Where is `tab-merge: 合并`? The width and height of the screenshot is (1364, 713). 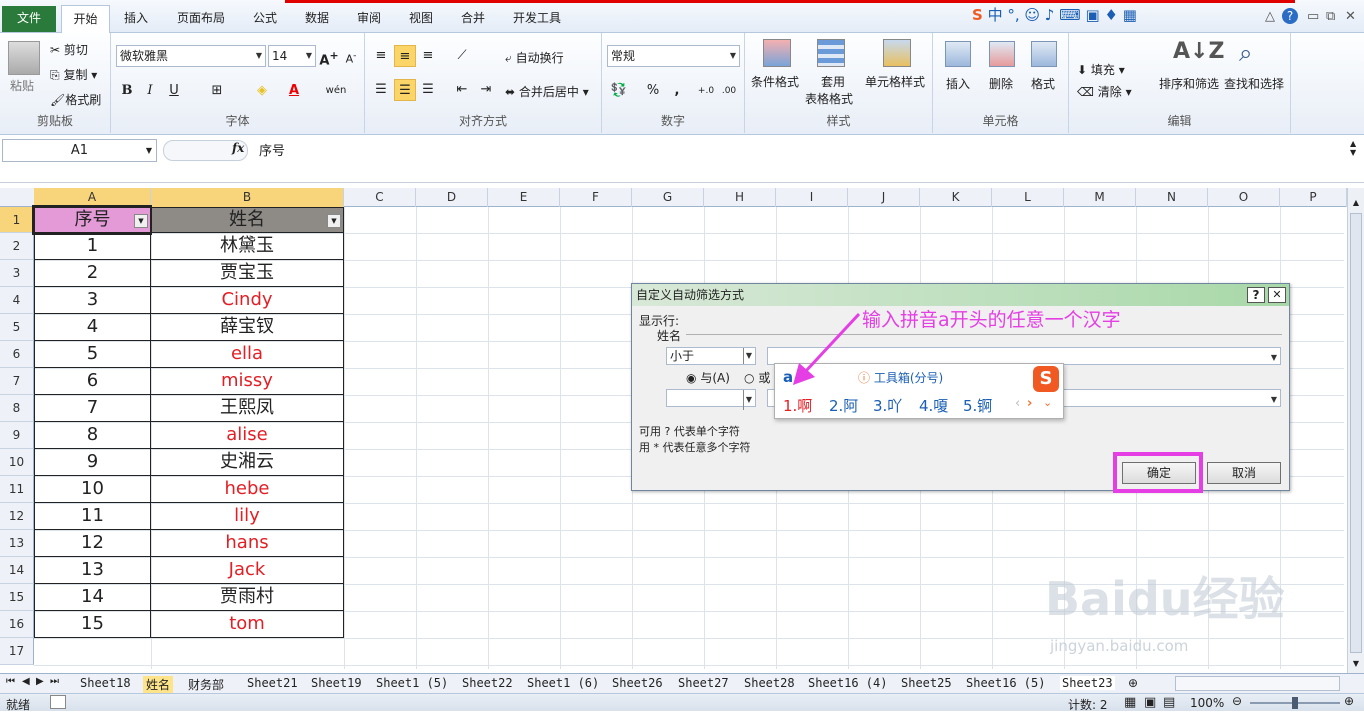
tab-merge: 合并 is located at coordinates (473, 17).